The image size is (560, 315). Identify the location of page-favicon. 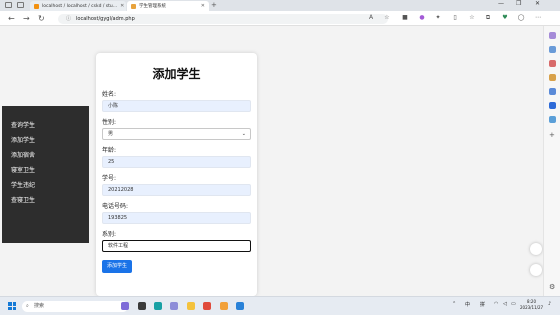
(133, 6).